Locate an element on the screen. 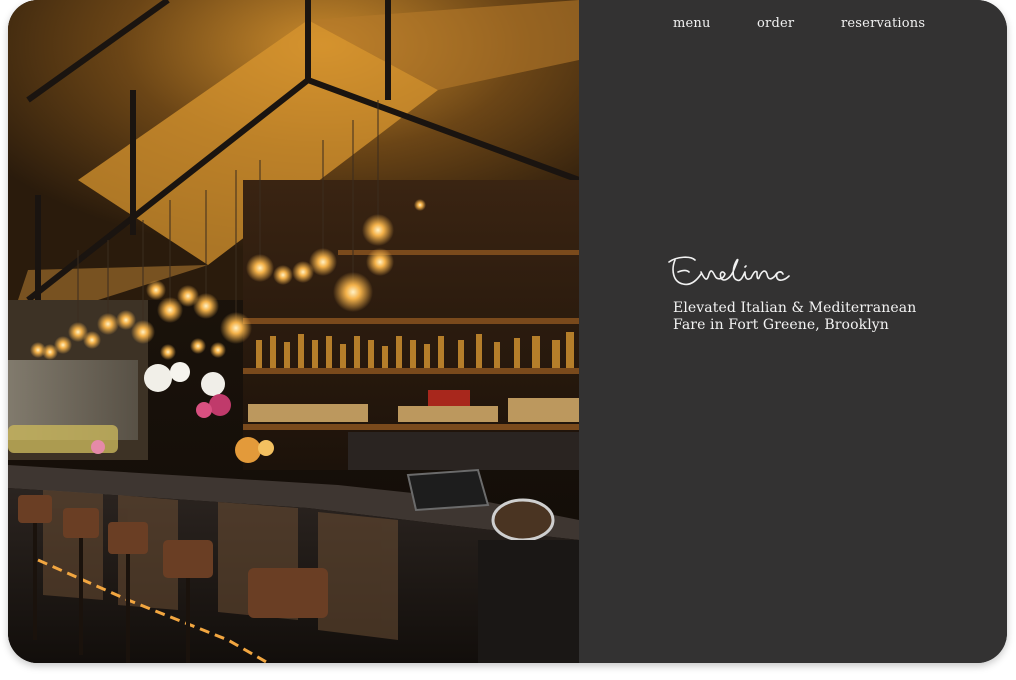  nav-link-order: order is located at coordinates (775, 23).